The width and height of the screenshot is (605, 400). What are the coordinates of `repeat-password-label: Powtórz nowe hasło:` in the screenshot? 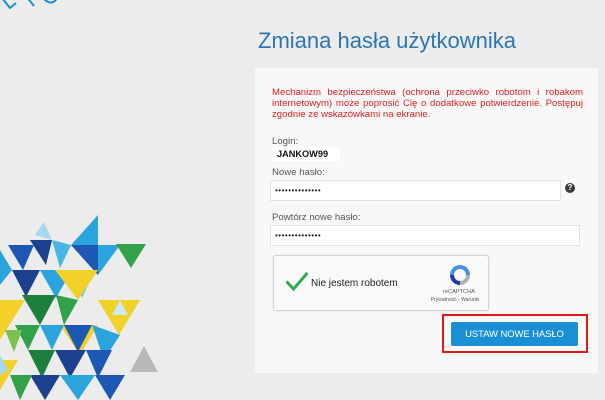 It's located at (316, 217).